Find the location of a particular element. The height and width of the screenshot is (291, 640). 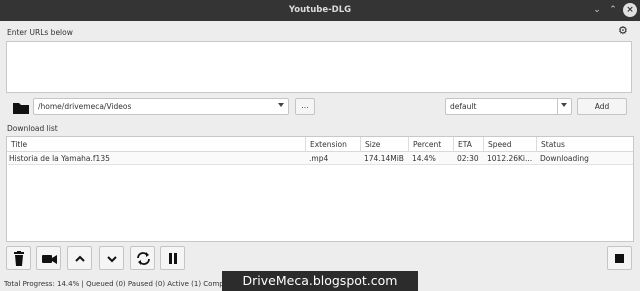

cell-percent: 14.4% is located at coordinates (424, 158).